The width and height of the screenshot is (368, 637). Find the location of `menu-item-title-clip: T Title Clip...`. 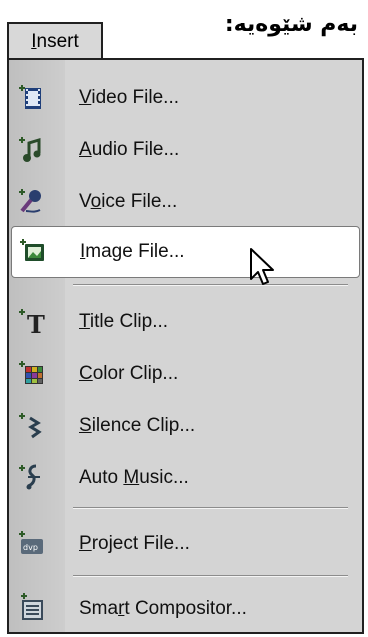

menu-item-title-clip: T Title Clip... is located at coordinates (185, 322).